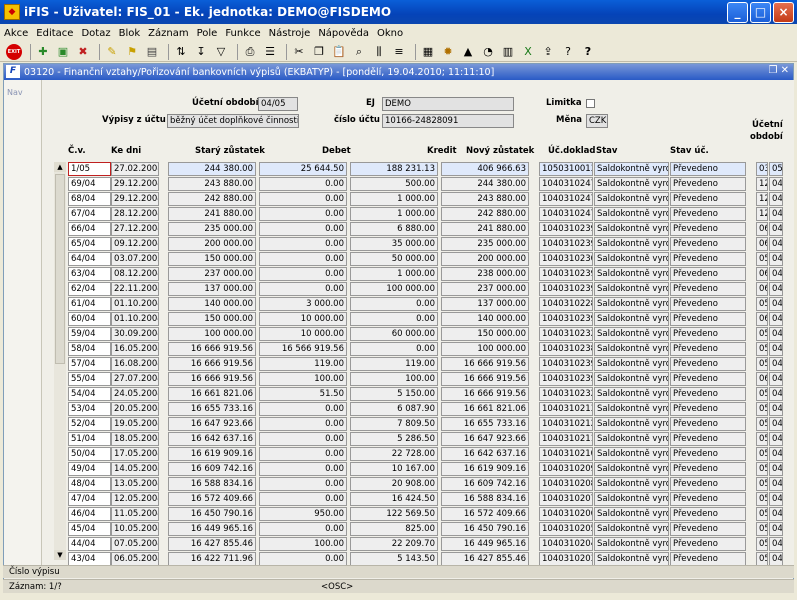  Describe the element at coordinates (485, 454) in the screenshot. I see `cell-novy: 16 642 637.16` at that location.